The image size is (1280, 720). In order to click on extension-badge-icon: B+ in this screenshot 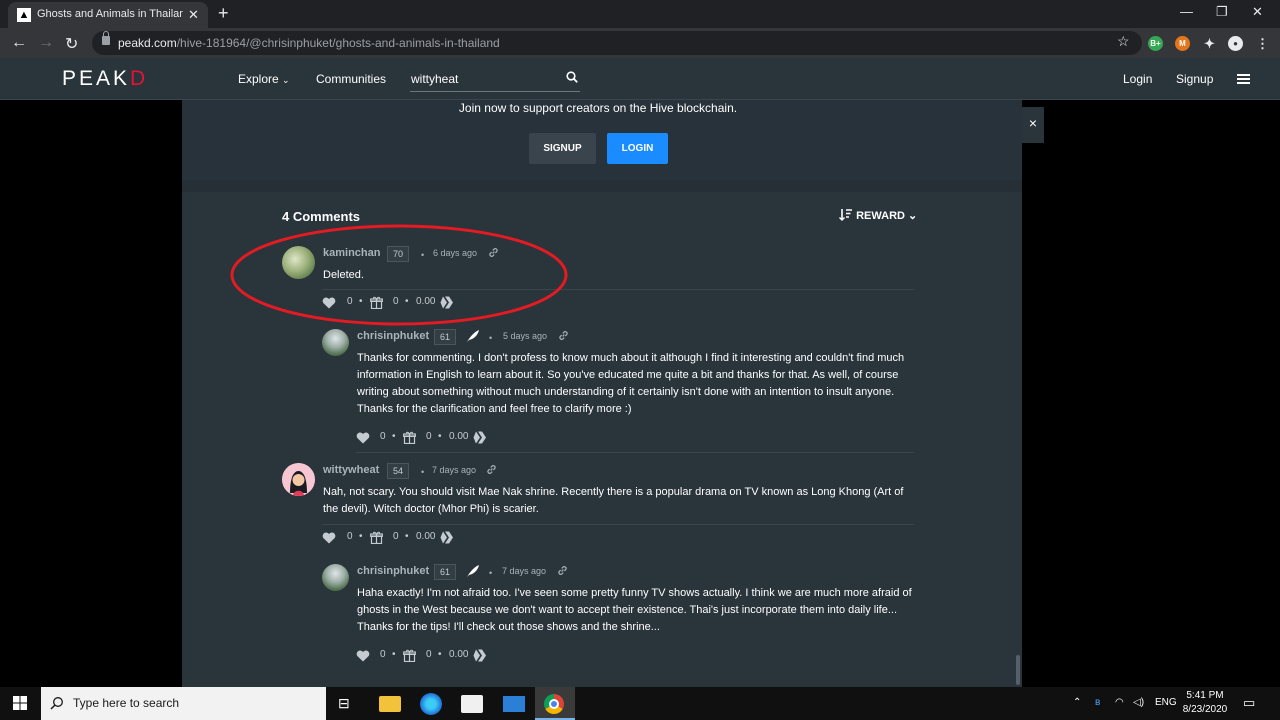, I will do `click(1155, 43)`.